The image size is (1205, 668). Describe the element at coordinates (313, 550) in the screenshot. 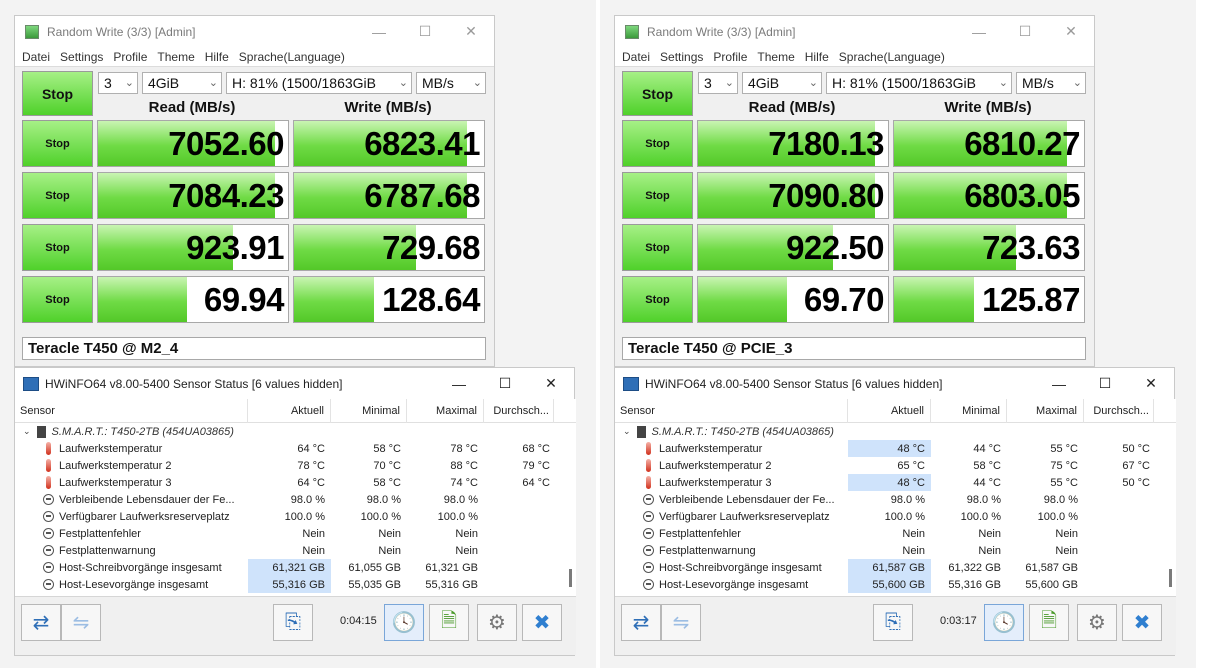

I see `current-value-cell: Nein` at that location.